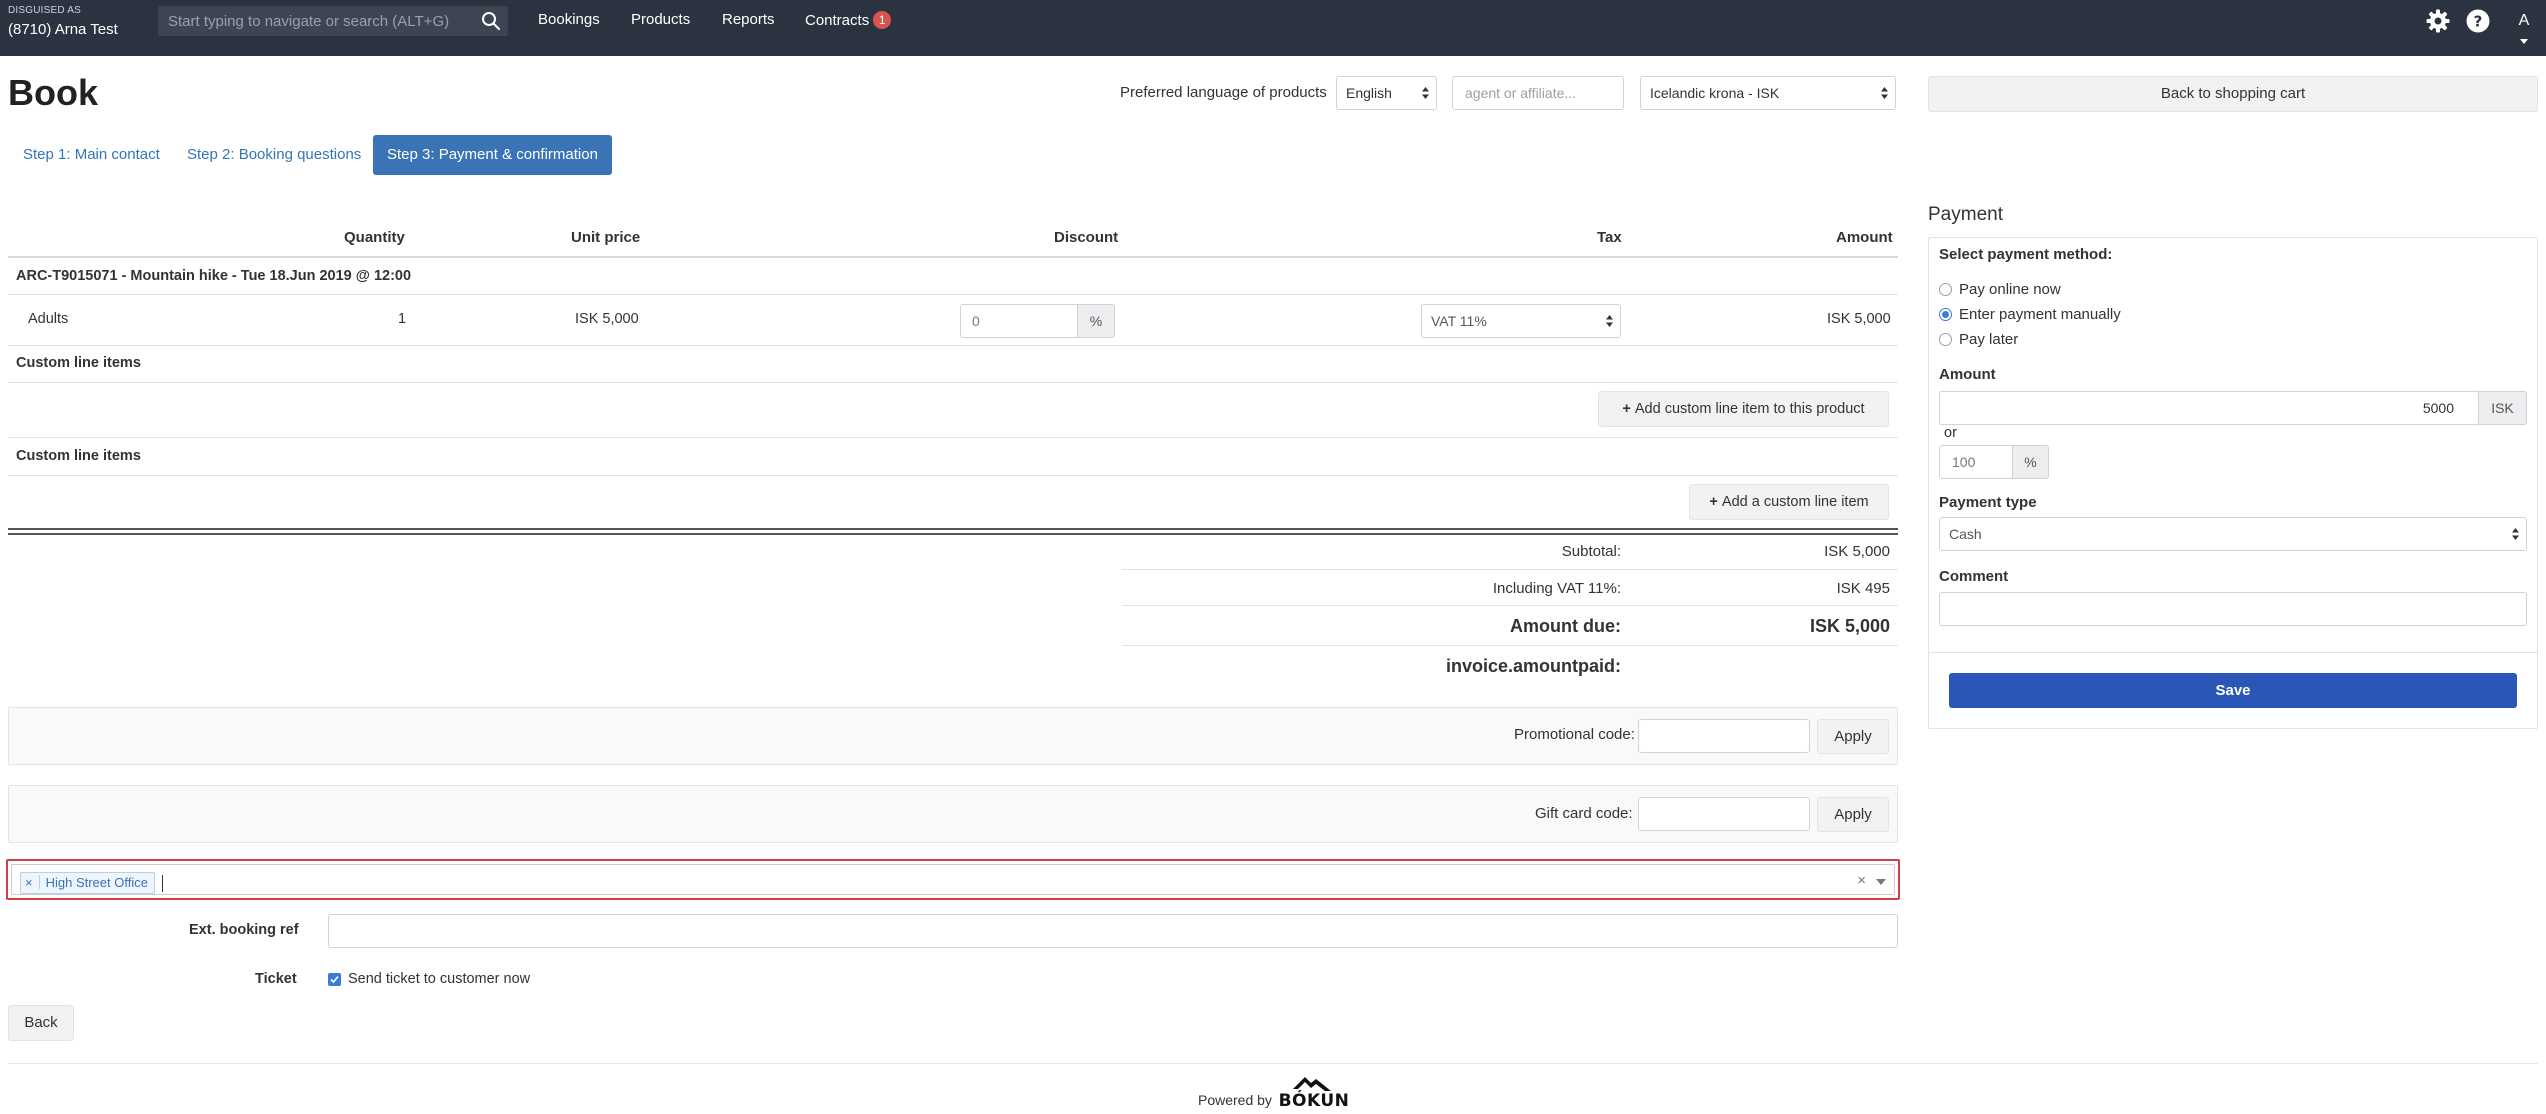 The height and width of the screenshot is (1114, 2546). I want to click on gift-card-label: Gift card code:, so click(1584, 813).